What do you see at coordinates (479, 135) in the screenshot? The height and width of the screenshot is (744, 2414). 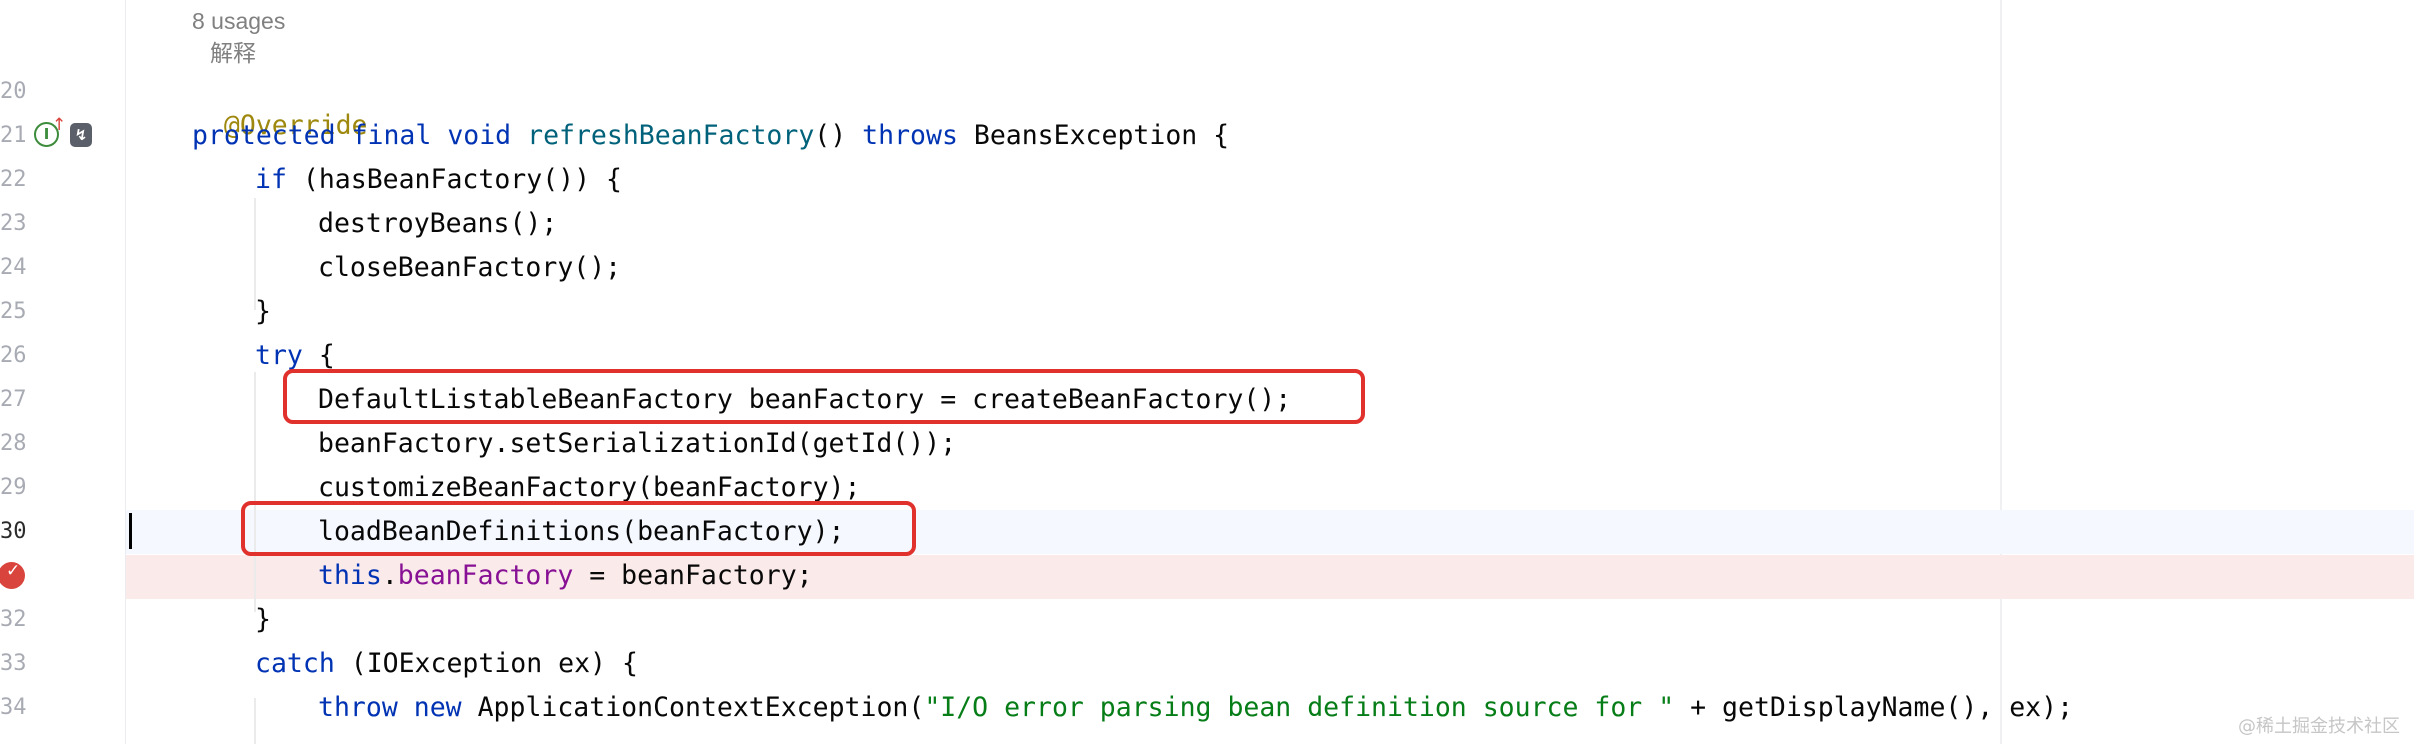 I see `keyword: void` at bounding box center [479, 135].